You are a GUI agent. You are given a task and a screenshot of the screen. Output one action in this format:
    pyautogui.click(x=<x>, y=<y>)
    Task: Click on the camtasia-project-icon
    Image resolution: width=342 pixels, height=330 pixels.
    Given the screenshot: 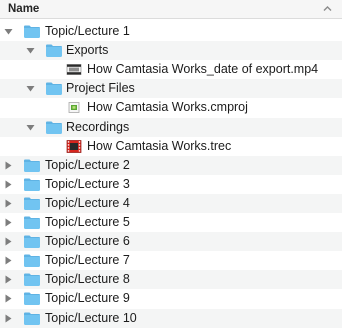 What is the action you would take?
    pyautogui.click(x=74, y=109)
    